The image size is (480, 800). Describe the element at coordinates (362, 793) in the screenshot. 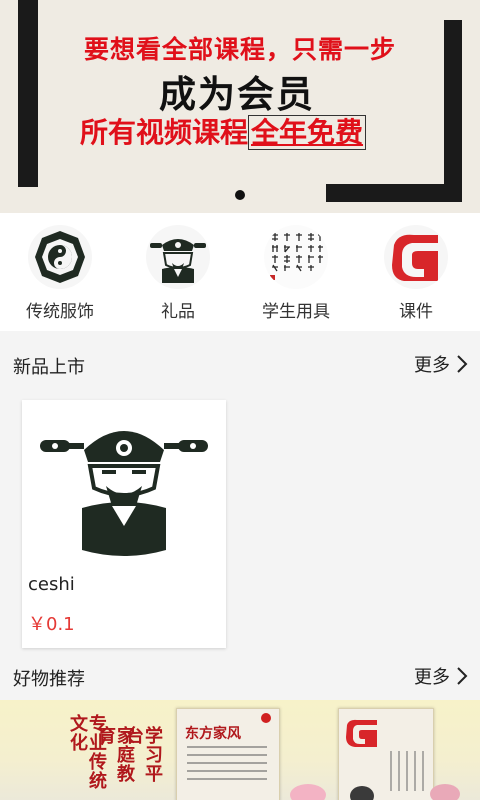

I see `ink-decoration-icon` at that location.